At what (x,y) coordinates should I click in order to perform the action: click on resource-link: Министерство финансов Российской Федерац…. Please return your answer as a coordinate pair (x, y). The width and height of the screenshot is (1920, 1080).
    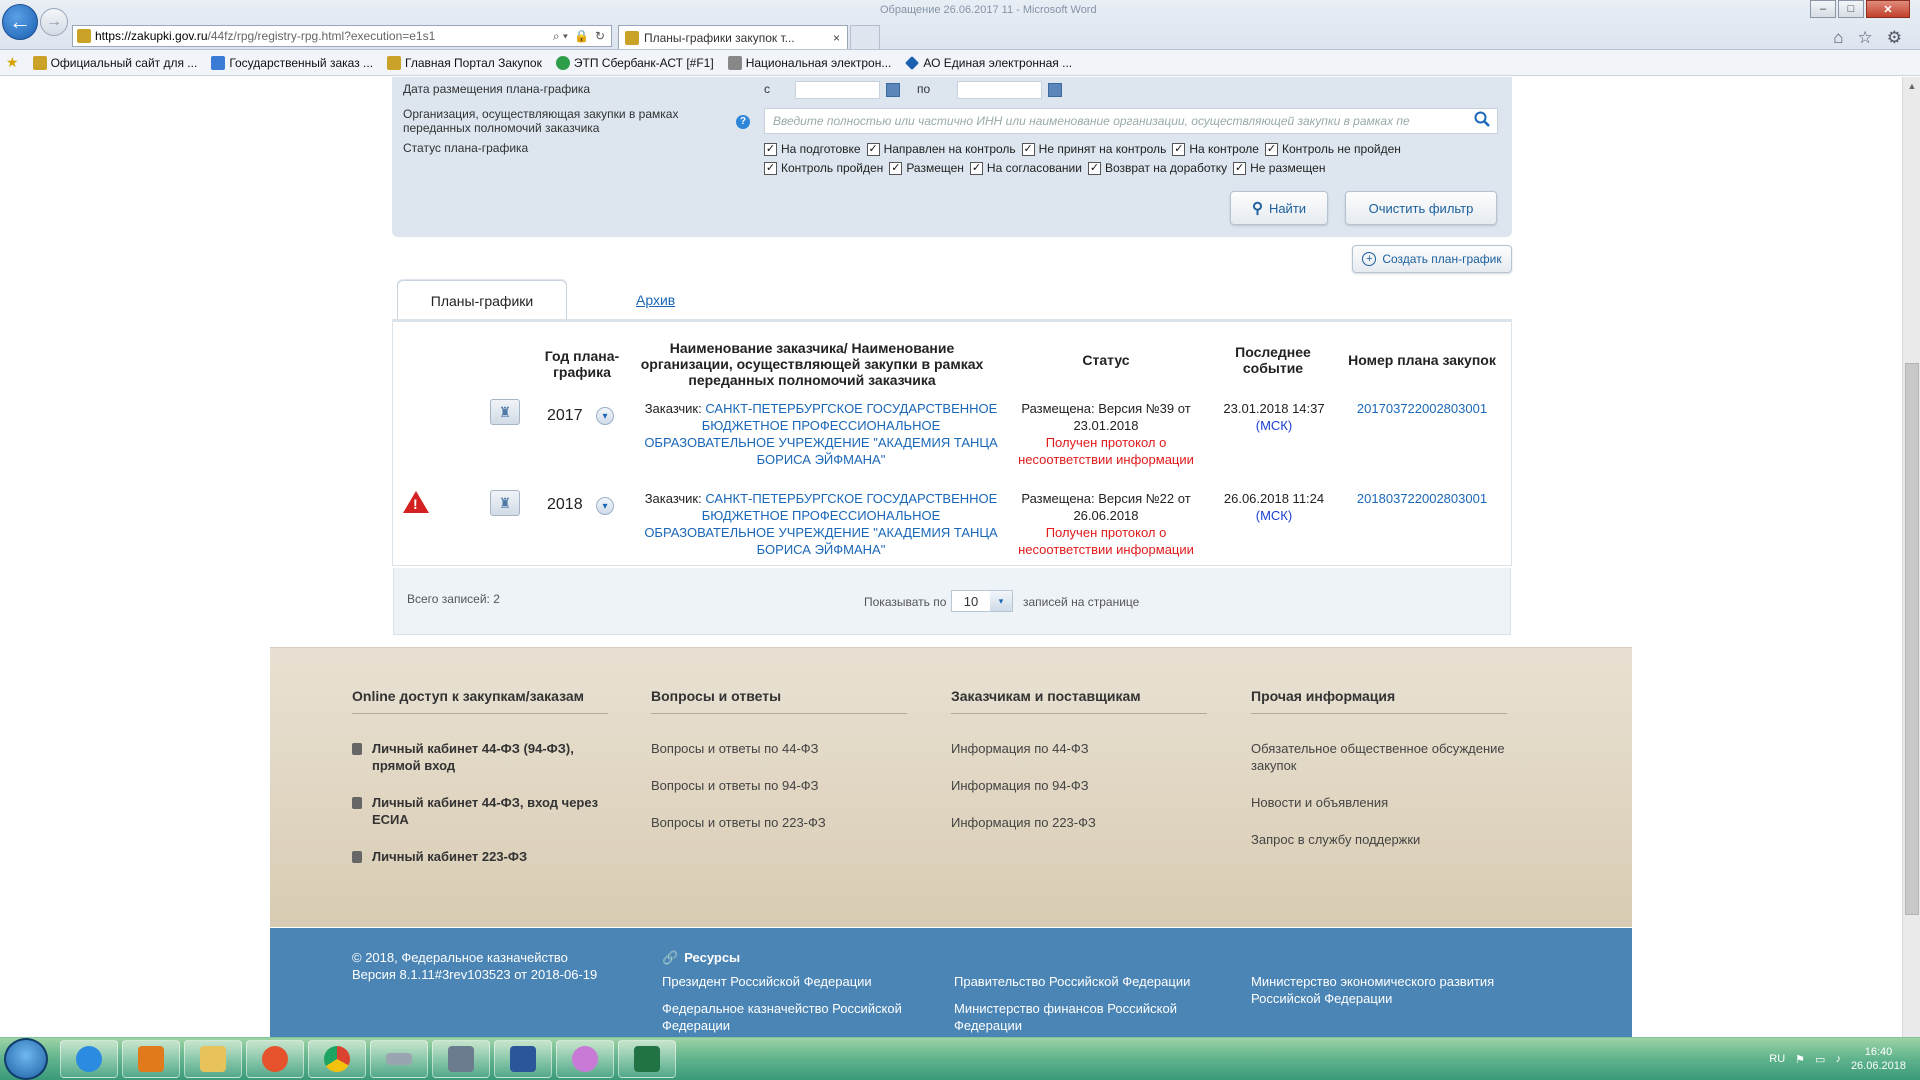
    Looking at the image, I should click on (1089, 1017).